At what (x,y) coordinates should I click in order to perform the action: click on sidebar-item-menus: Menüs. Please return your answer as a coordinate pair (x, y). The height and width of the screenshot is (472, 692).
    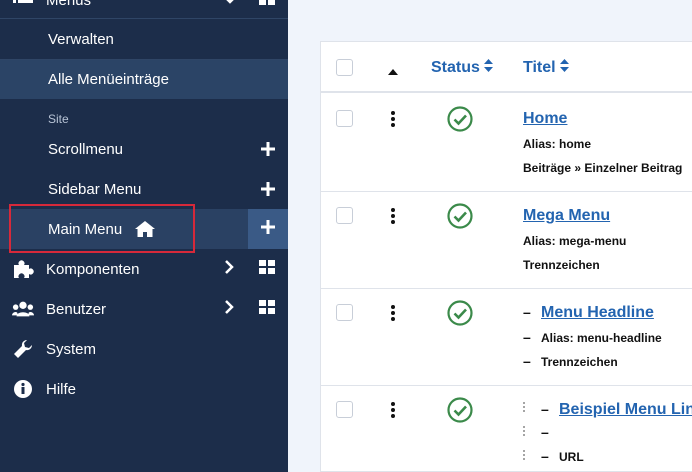
    Looking at the image, I should click on (144, 10).